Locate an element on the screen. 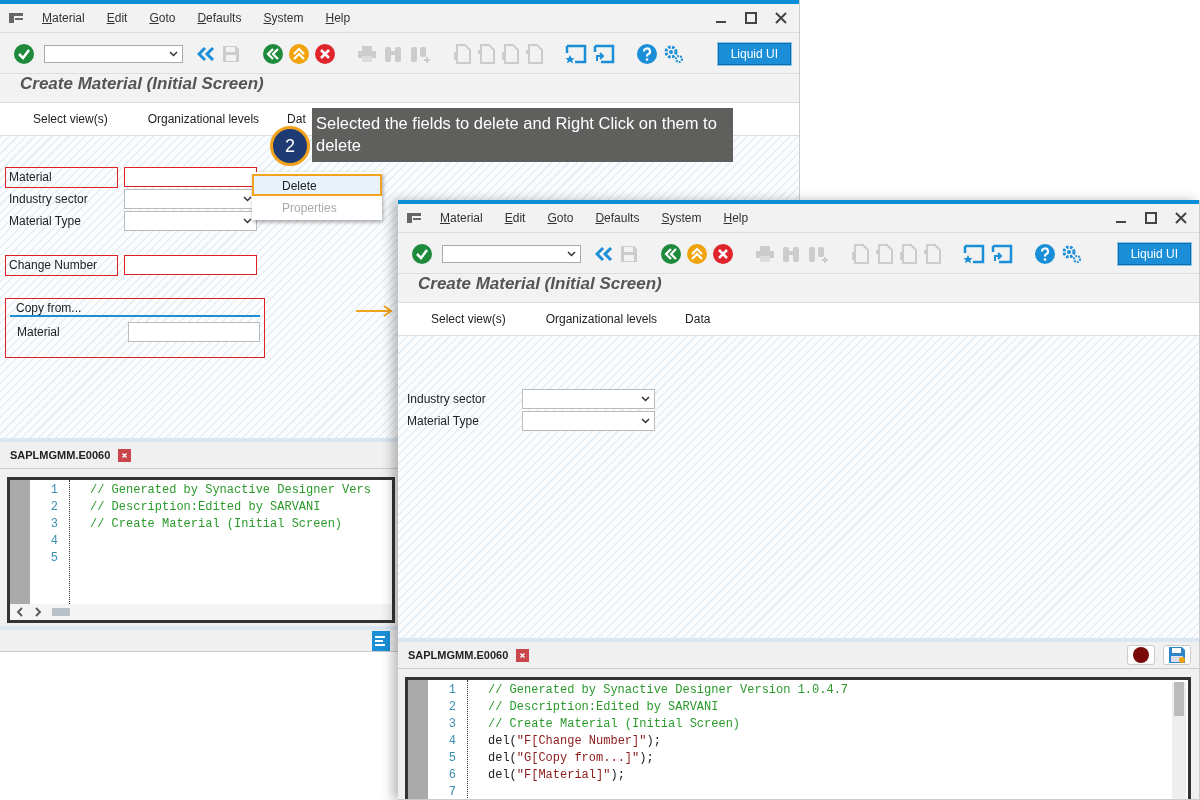 Image resolution: width=1200 pixels, height=800 pixels. menu-item: Delete is located at coordinates (317, 185).